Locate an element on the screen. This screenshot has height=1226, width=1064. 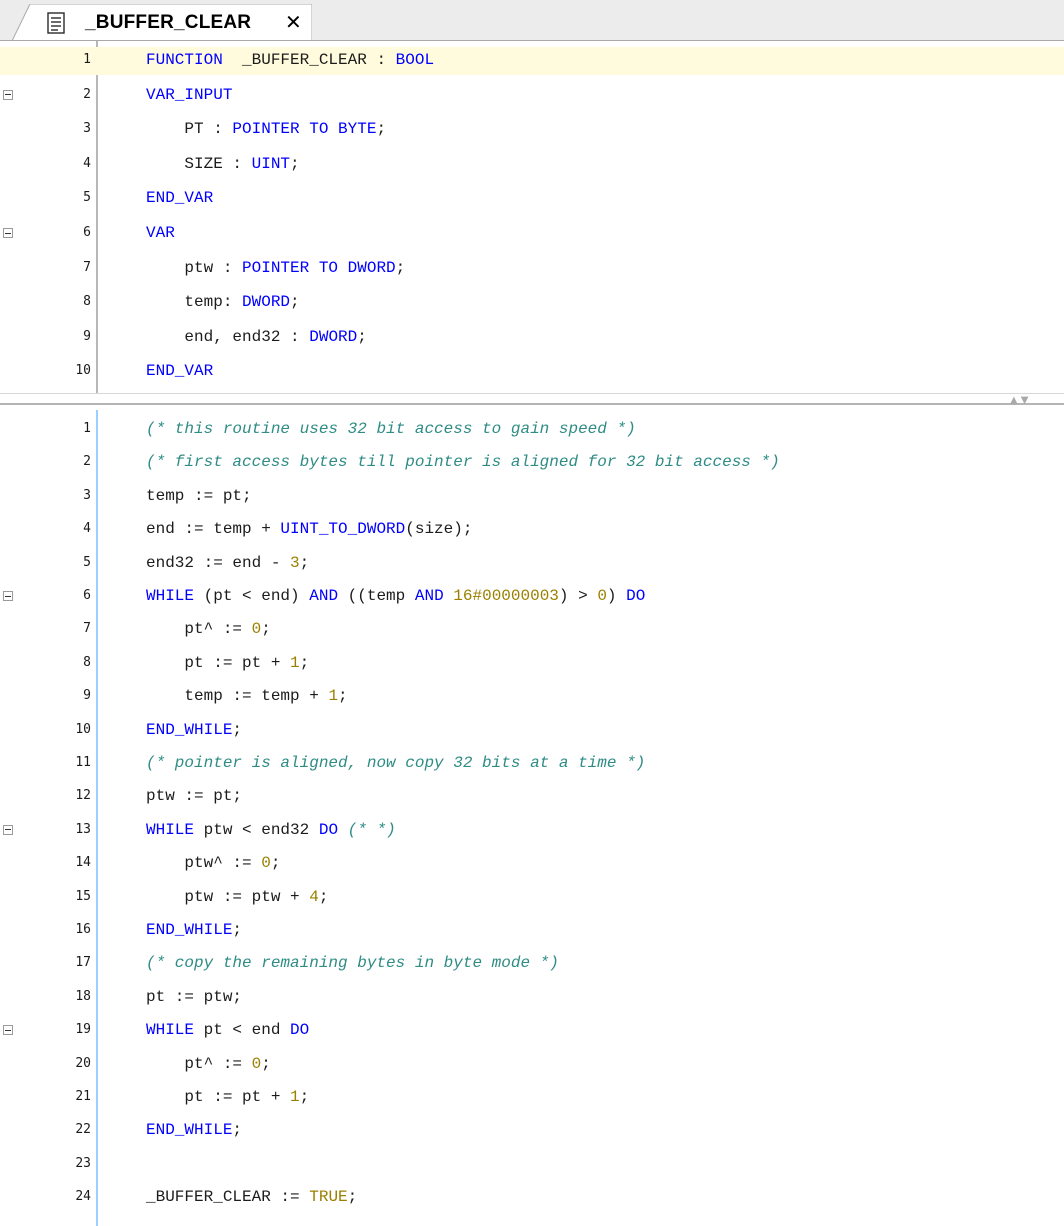
code-line: 5 END_VAR is located at coordinates (532, 199).